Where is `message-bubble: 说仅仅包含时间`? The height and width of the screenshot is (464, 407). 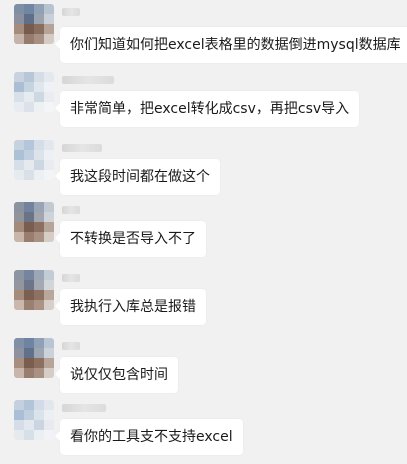
message-bubble: 说仅仅包含时间 is located at coordinates (116, 375).